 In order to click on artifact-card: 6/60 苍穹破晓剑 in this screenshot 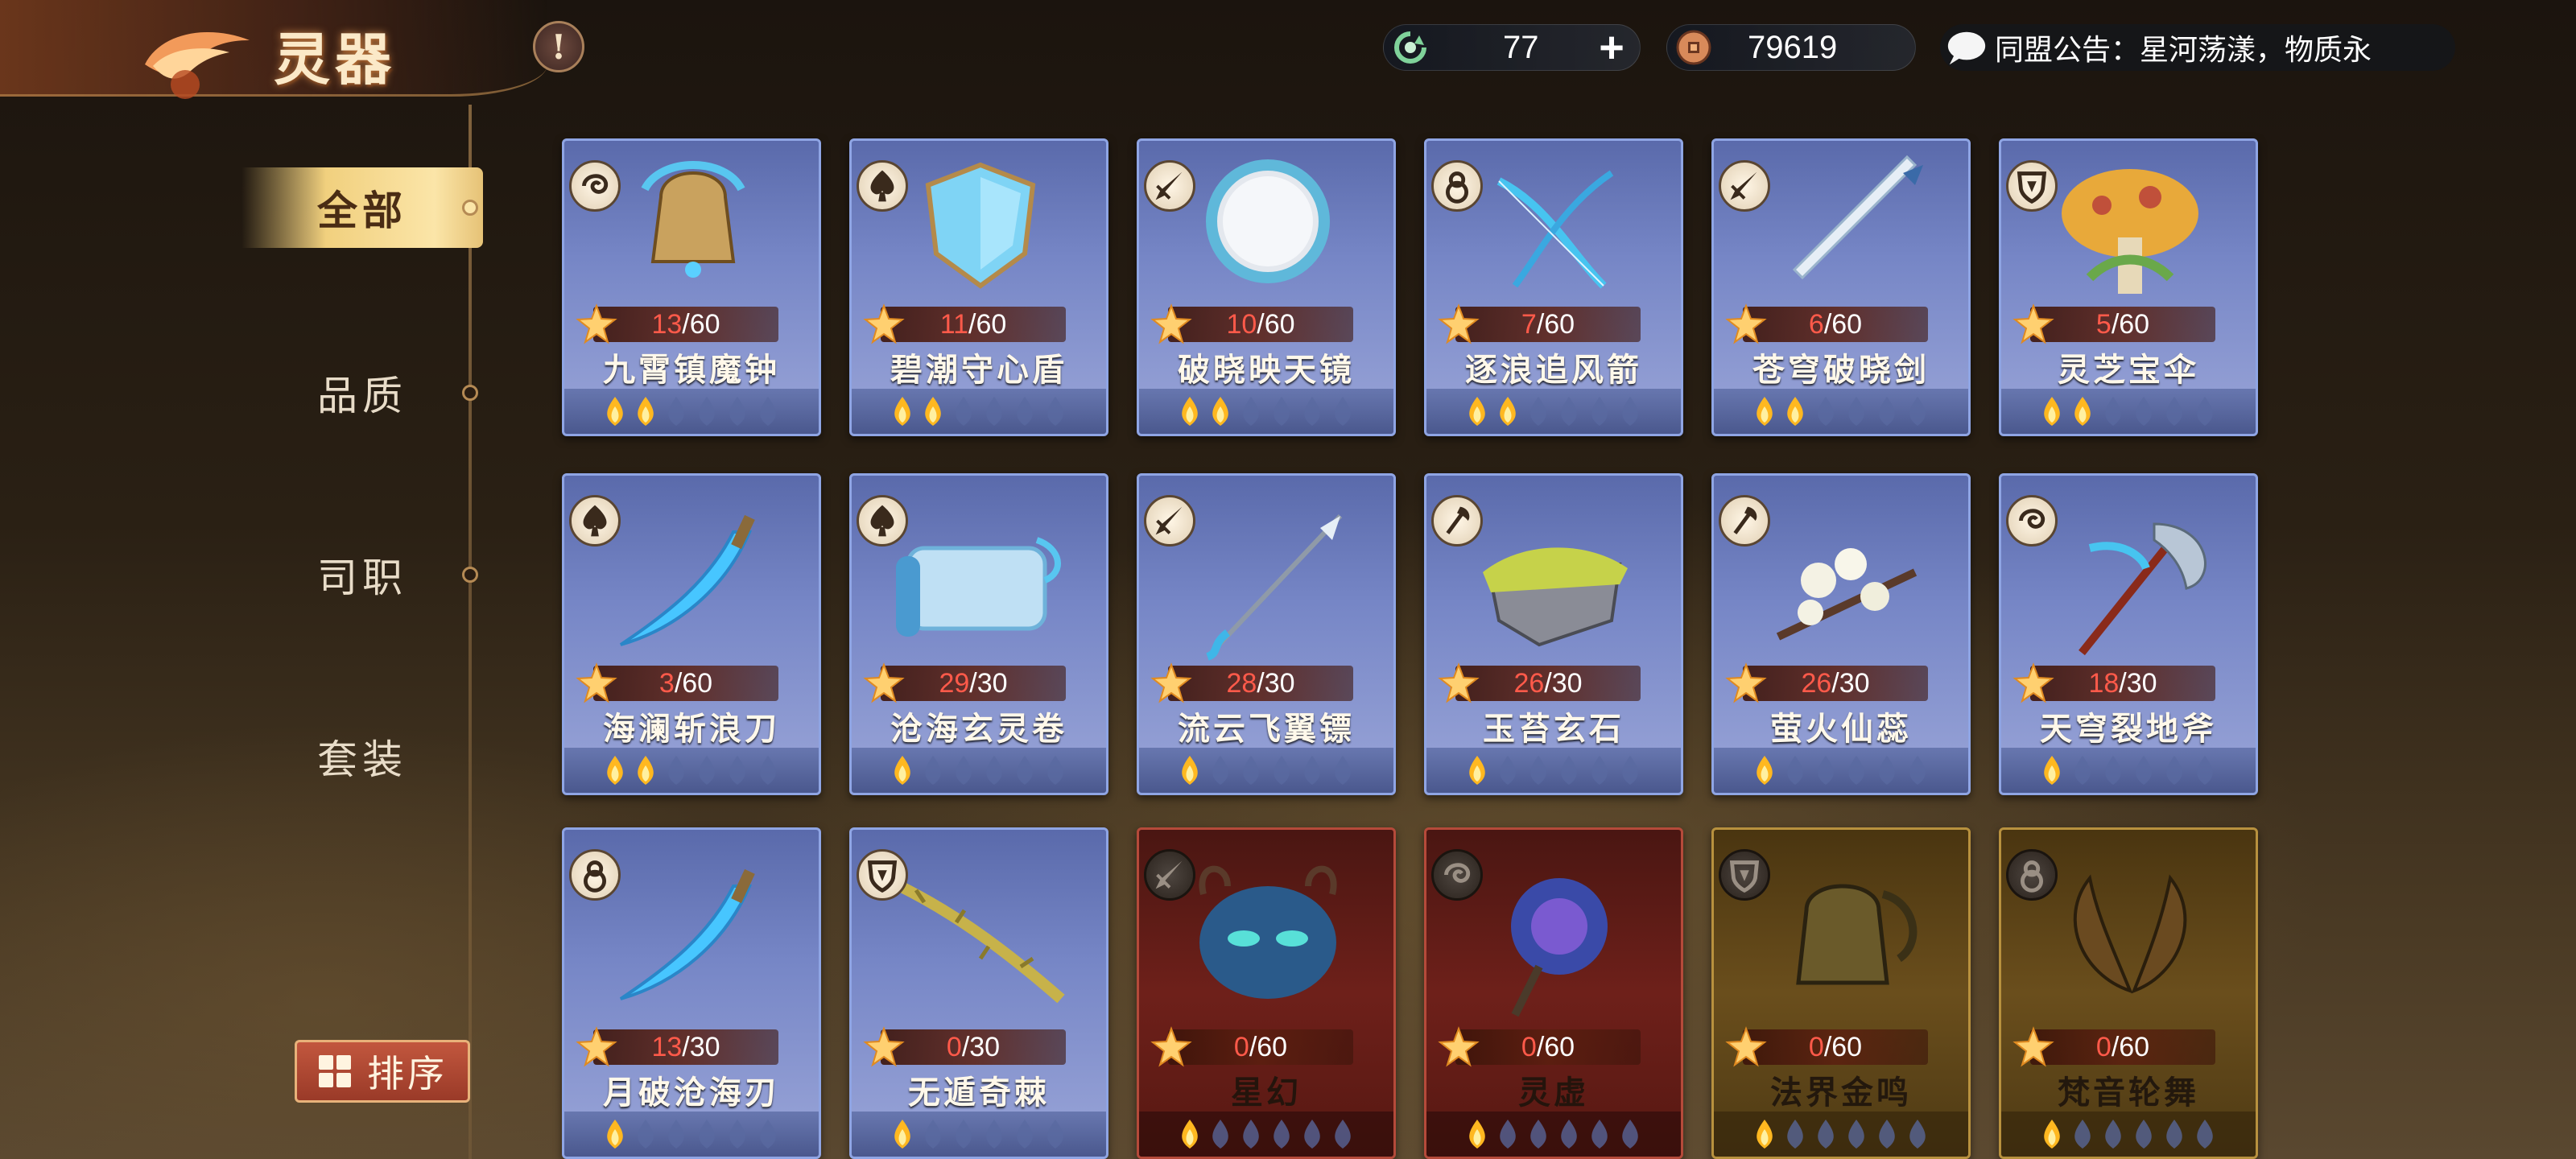, I will do `click(1841, 287)`.